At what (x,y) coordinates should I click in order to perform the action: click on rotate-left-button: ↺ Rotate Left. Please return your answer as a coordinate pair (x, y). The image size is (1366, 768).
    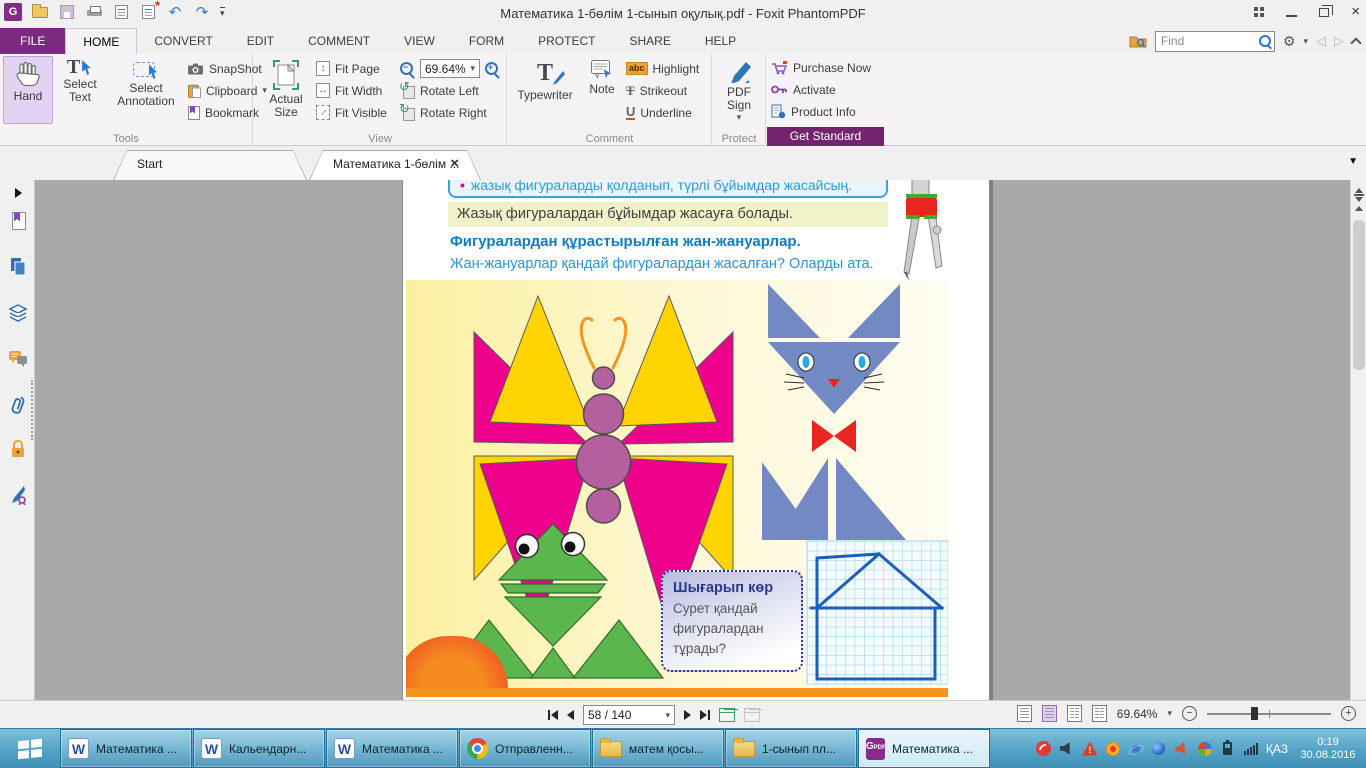
    Looking at the image, I should click on (439, 90).